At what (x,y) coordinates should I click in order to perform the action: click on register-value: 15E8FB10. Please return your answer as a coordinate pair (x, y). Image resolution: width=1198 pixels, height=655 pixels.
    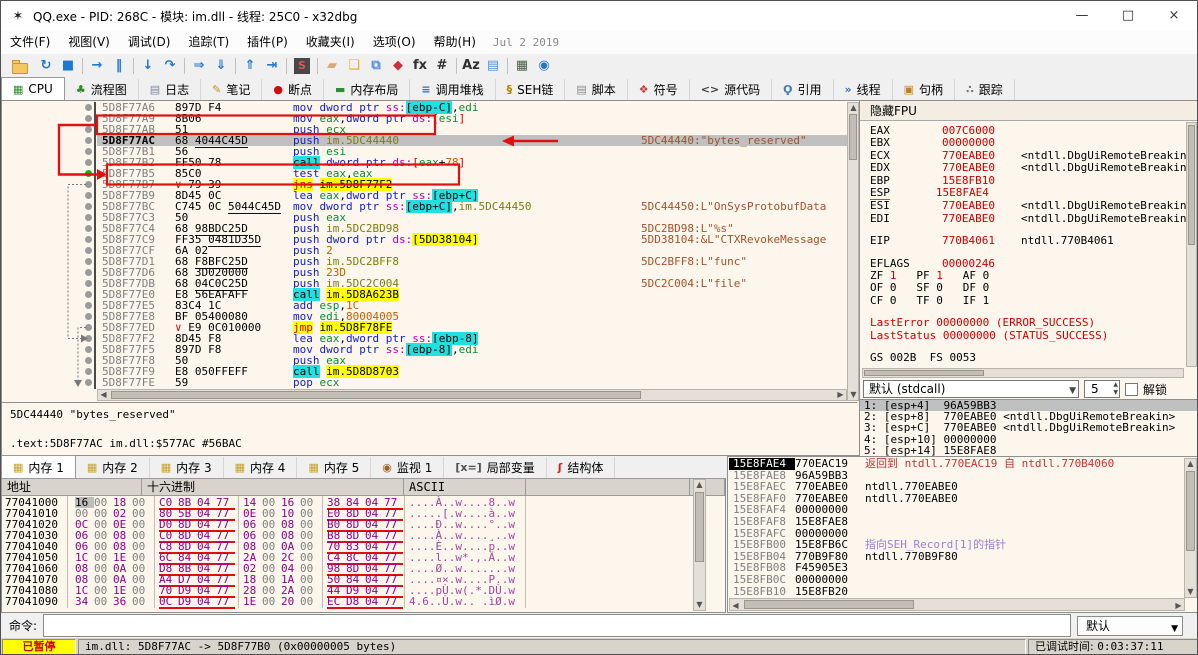
    Looking at the image, I should click on (968, 180).